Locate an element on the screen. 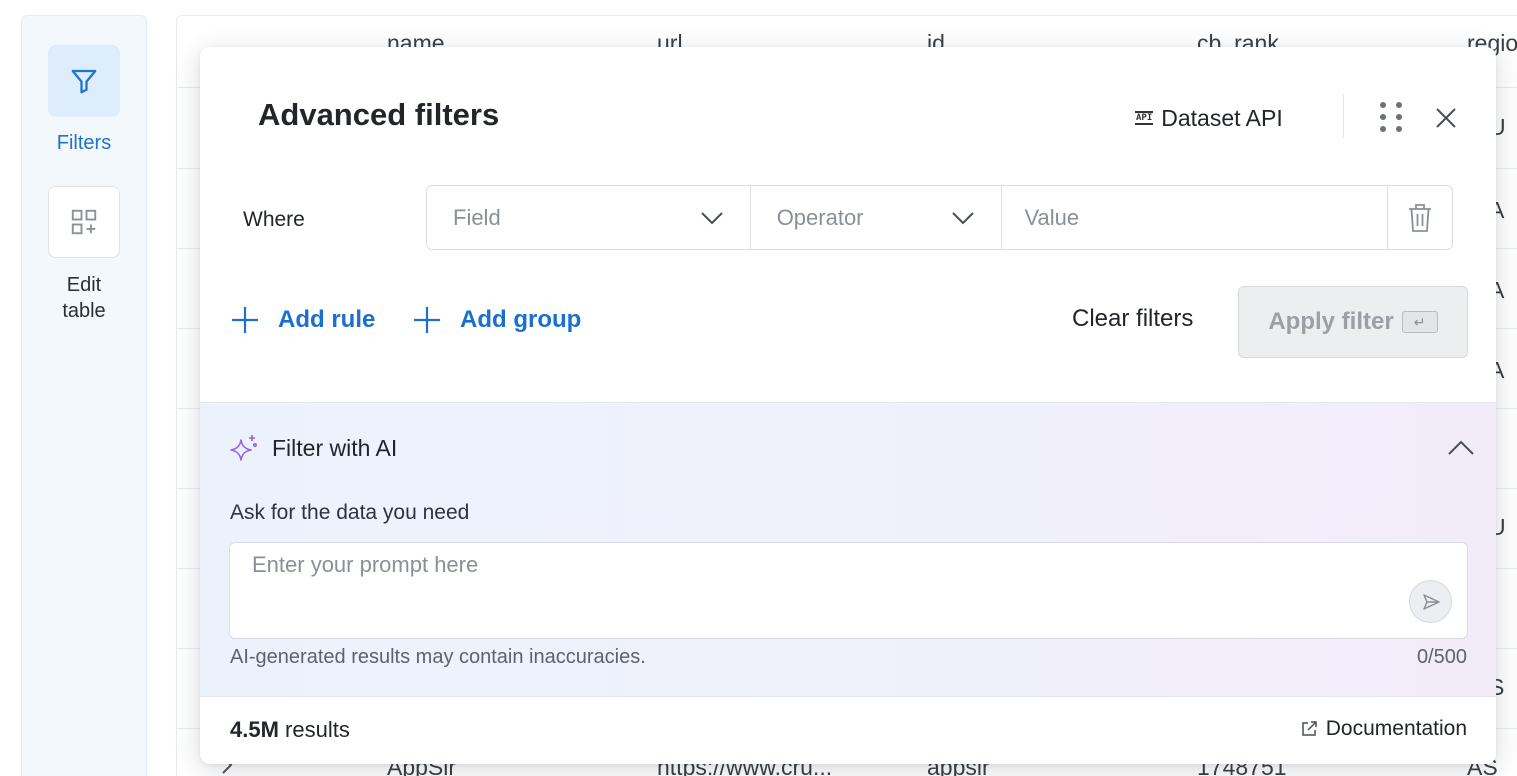  documentation-link: Documentation is located at coordinates (1383, 729).